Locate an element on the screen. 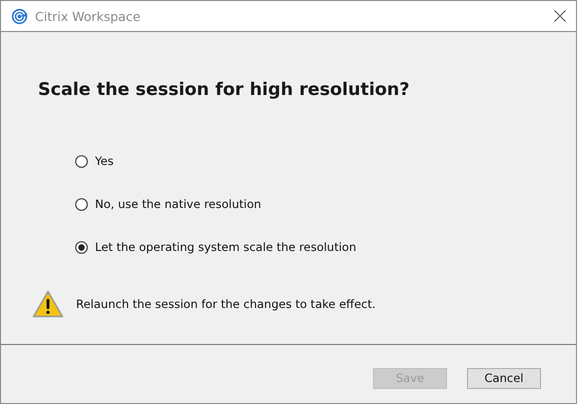  app-logo-icon is located at coordinates (19, 16).